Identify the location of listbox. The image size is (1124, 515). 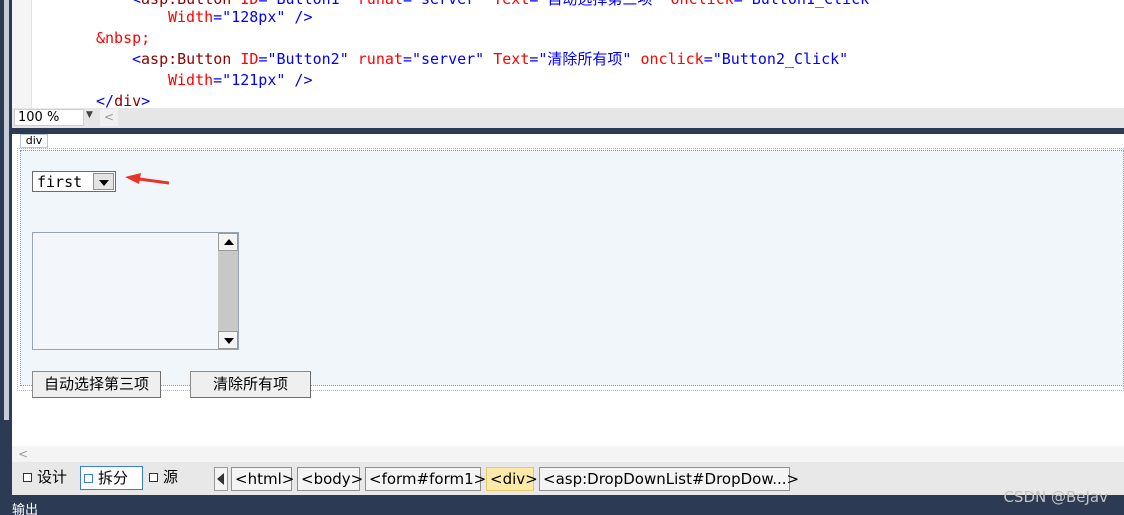
(135, 291).